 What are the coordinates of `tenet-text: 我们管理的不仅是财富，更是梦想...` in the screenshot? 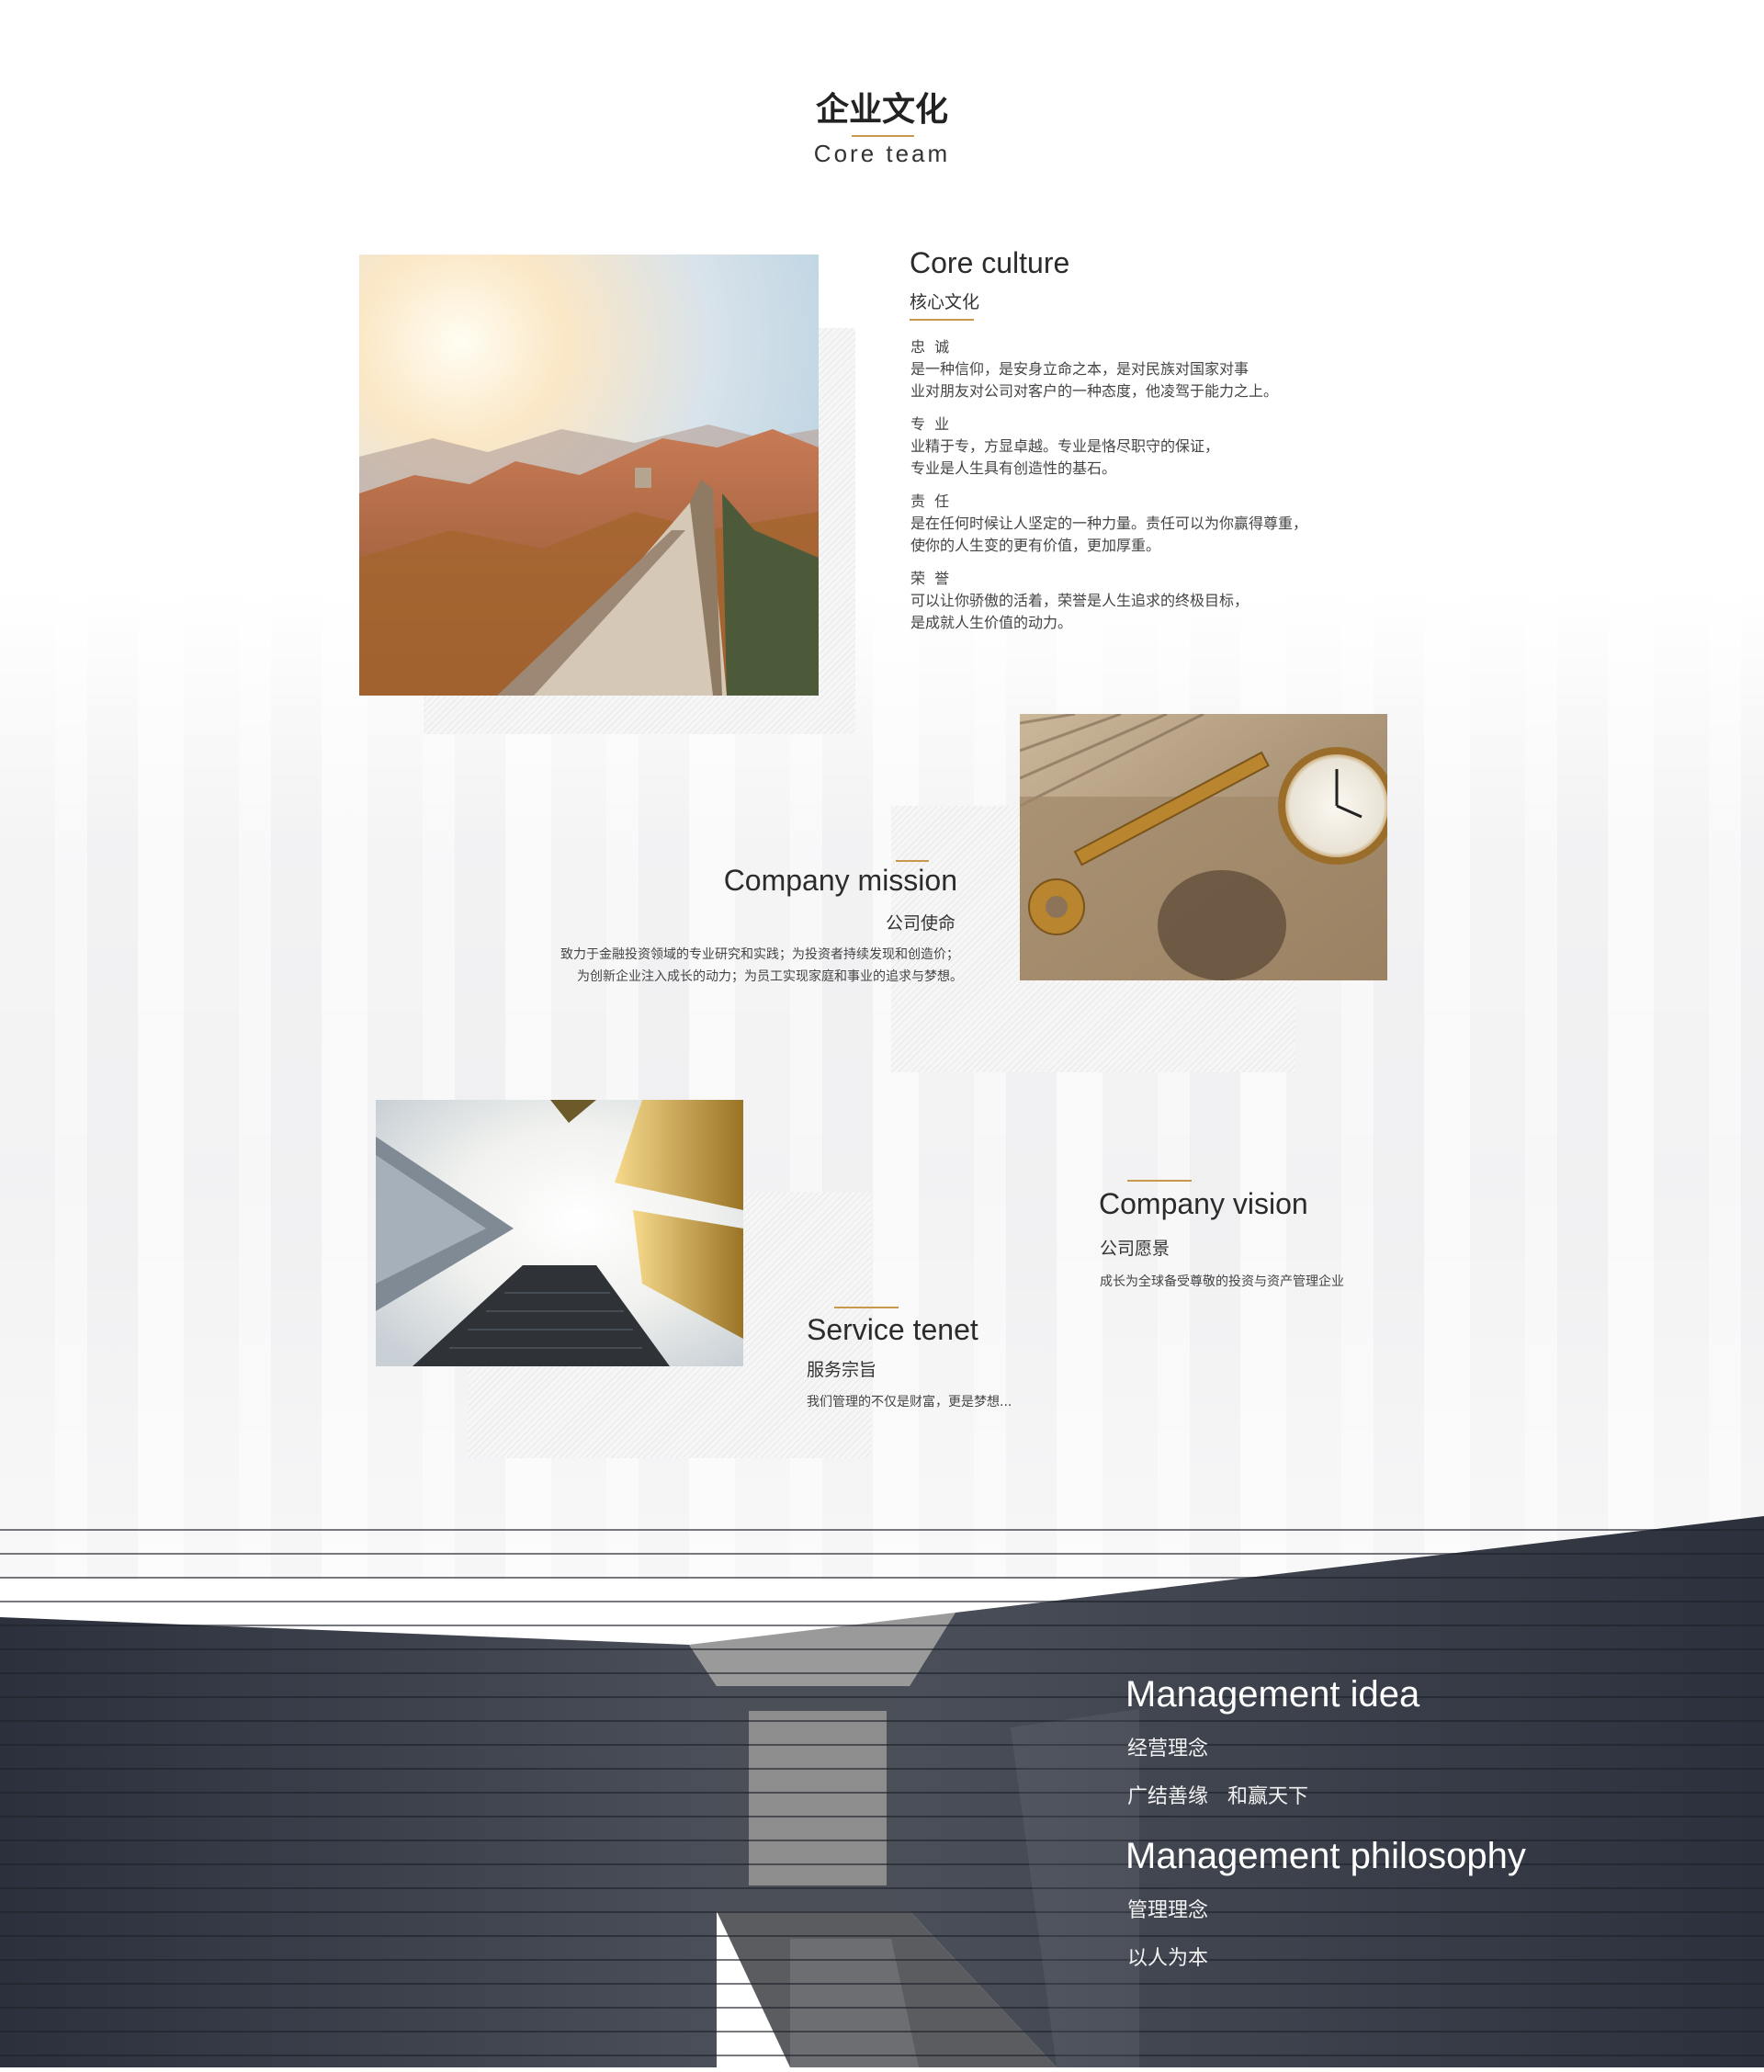 It's located at (910, 1402).